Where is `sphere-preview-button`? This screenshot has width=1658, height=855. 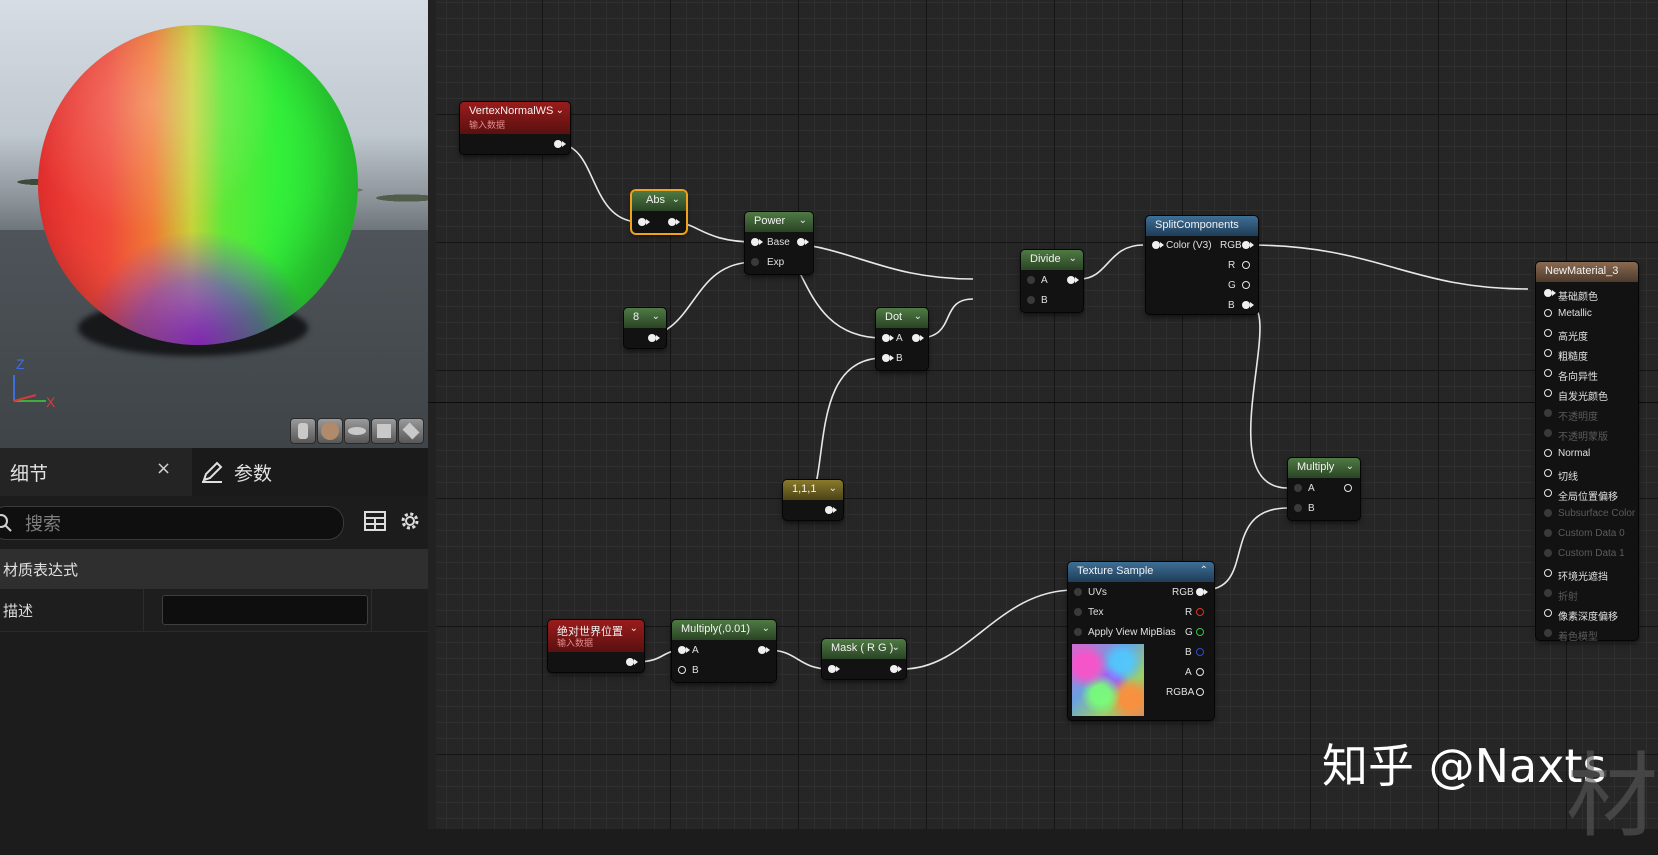
sphere-preview-button is located at coordinates (330, 431).